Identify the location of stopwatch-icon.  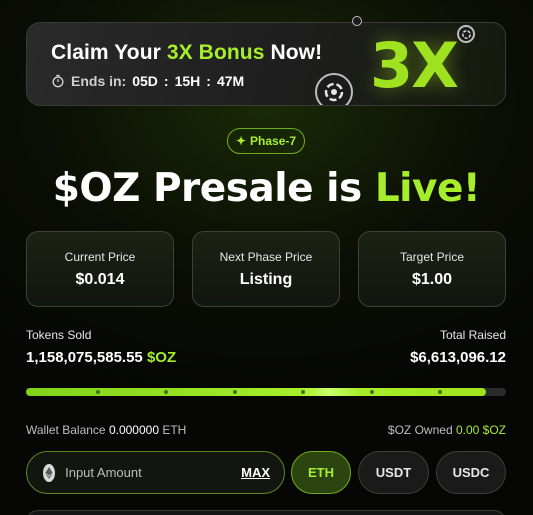
(58, 81).